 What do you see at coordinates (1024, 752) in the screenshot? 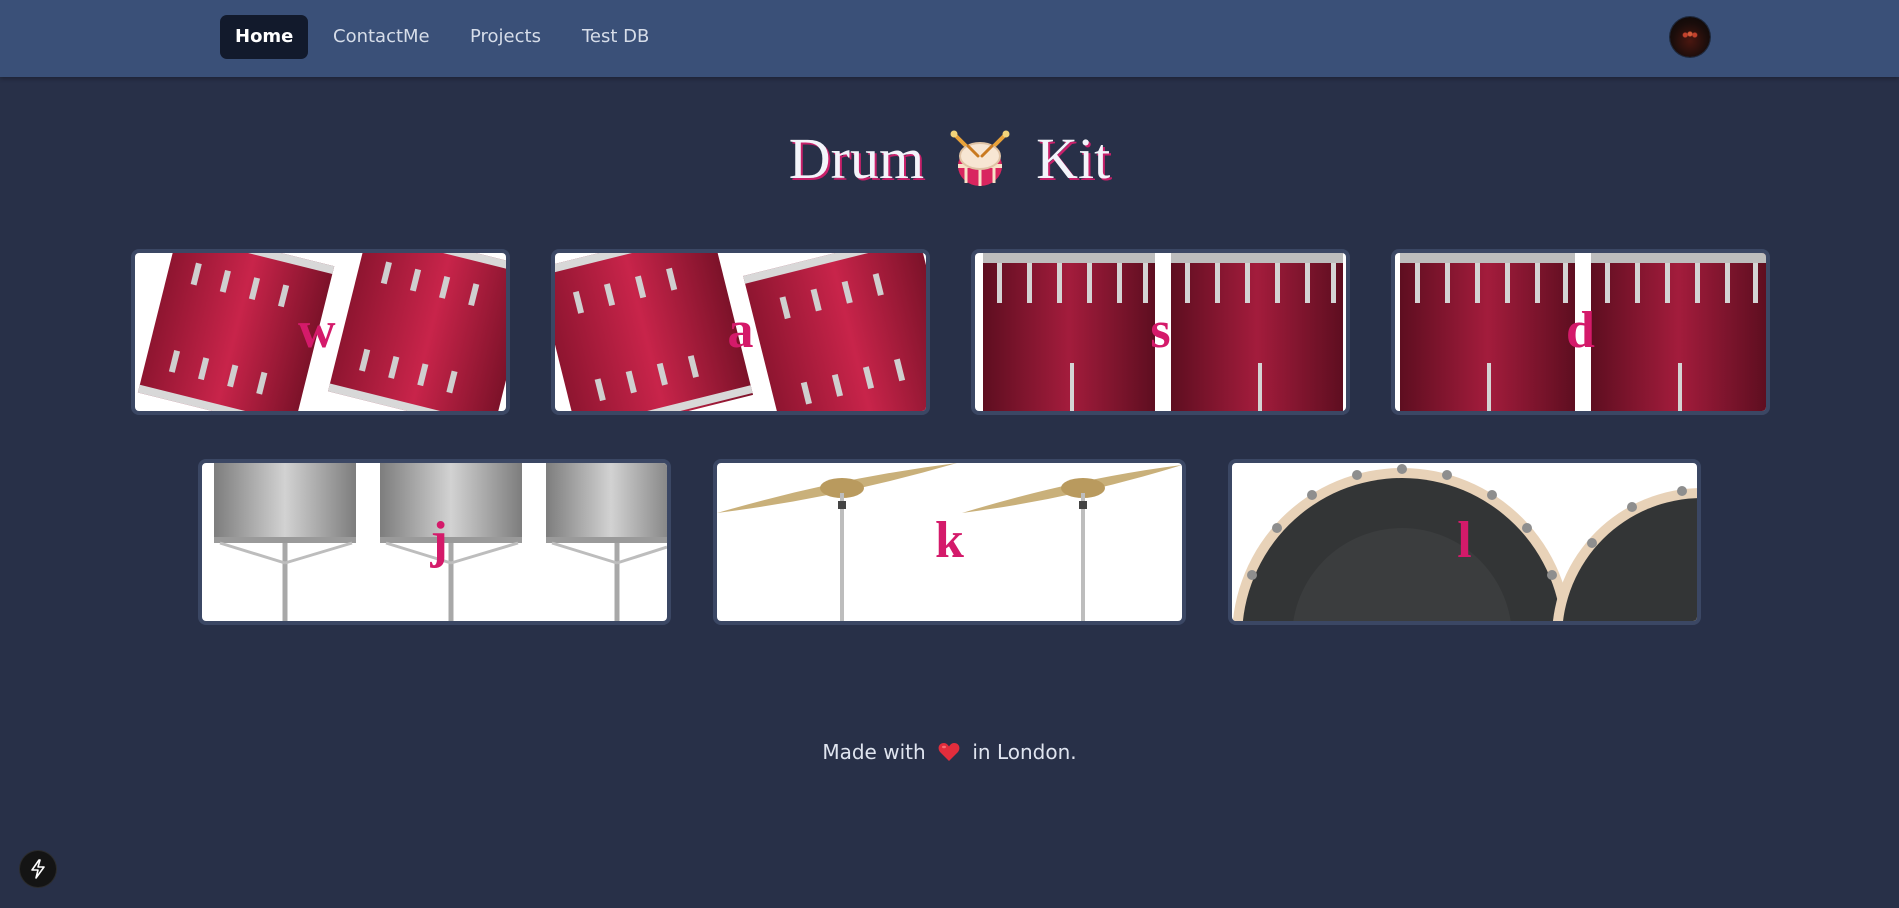
I see `footer-suffix: in London.` at bounding box center [1024, 752].